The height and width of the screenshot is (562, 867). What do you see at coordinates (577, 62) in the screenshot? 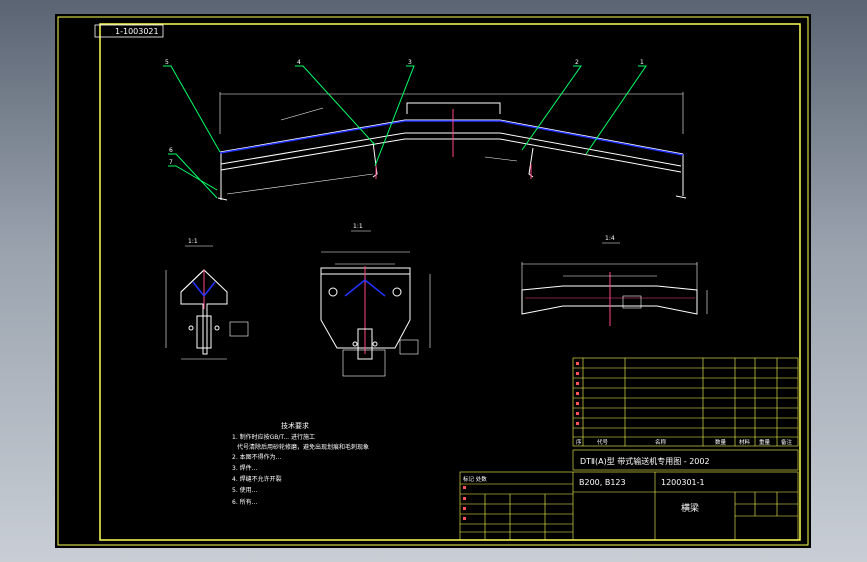
I see `callout-number: 2` at bounding box center [577, 62].